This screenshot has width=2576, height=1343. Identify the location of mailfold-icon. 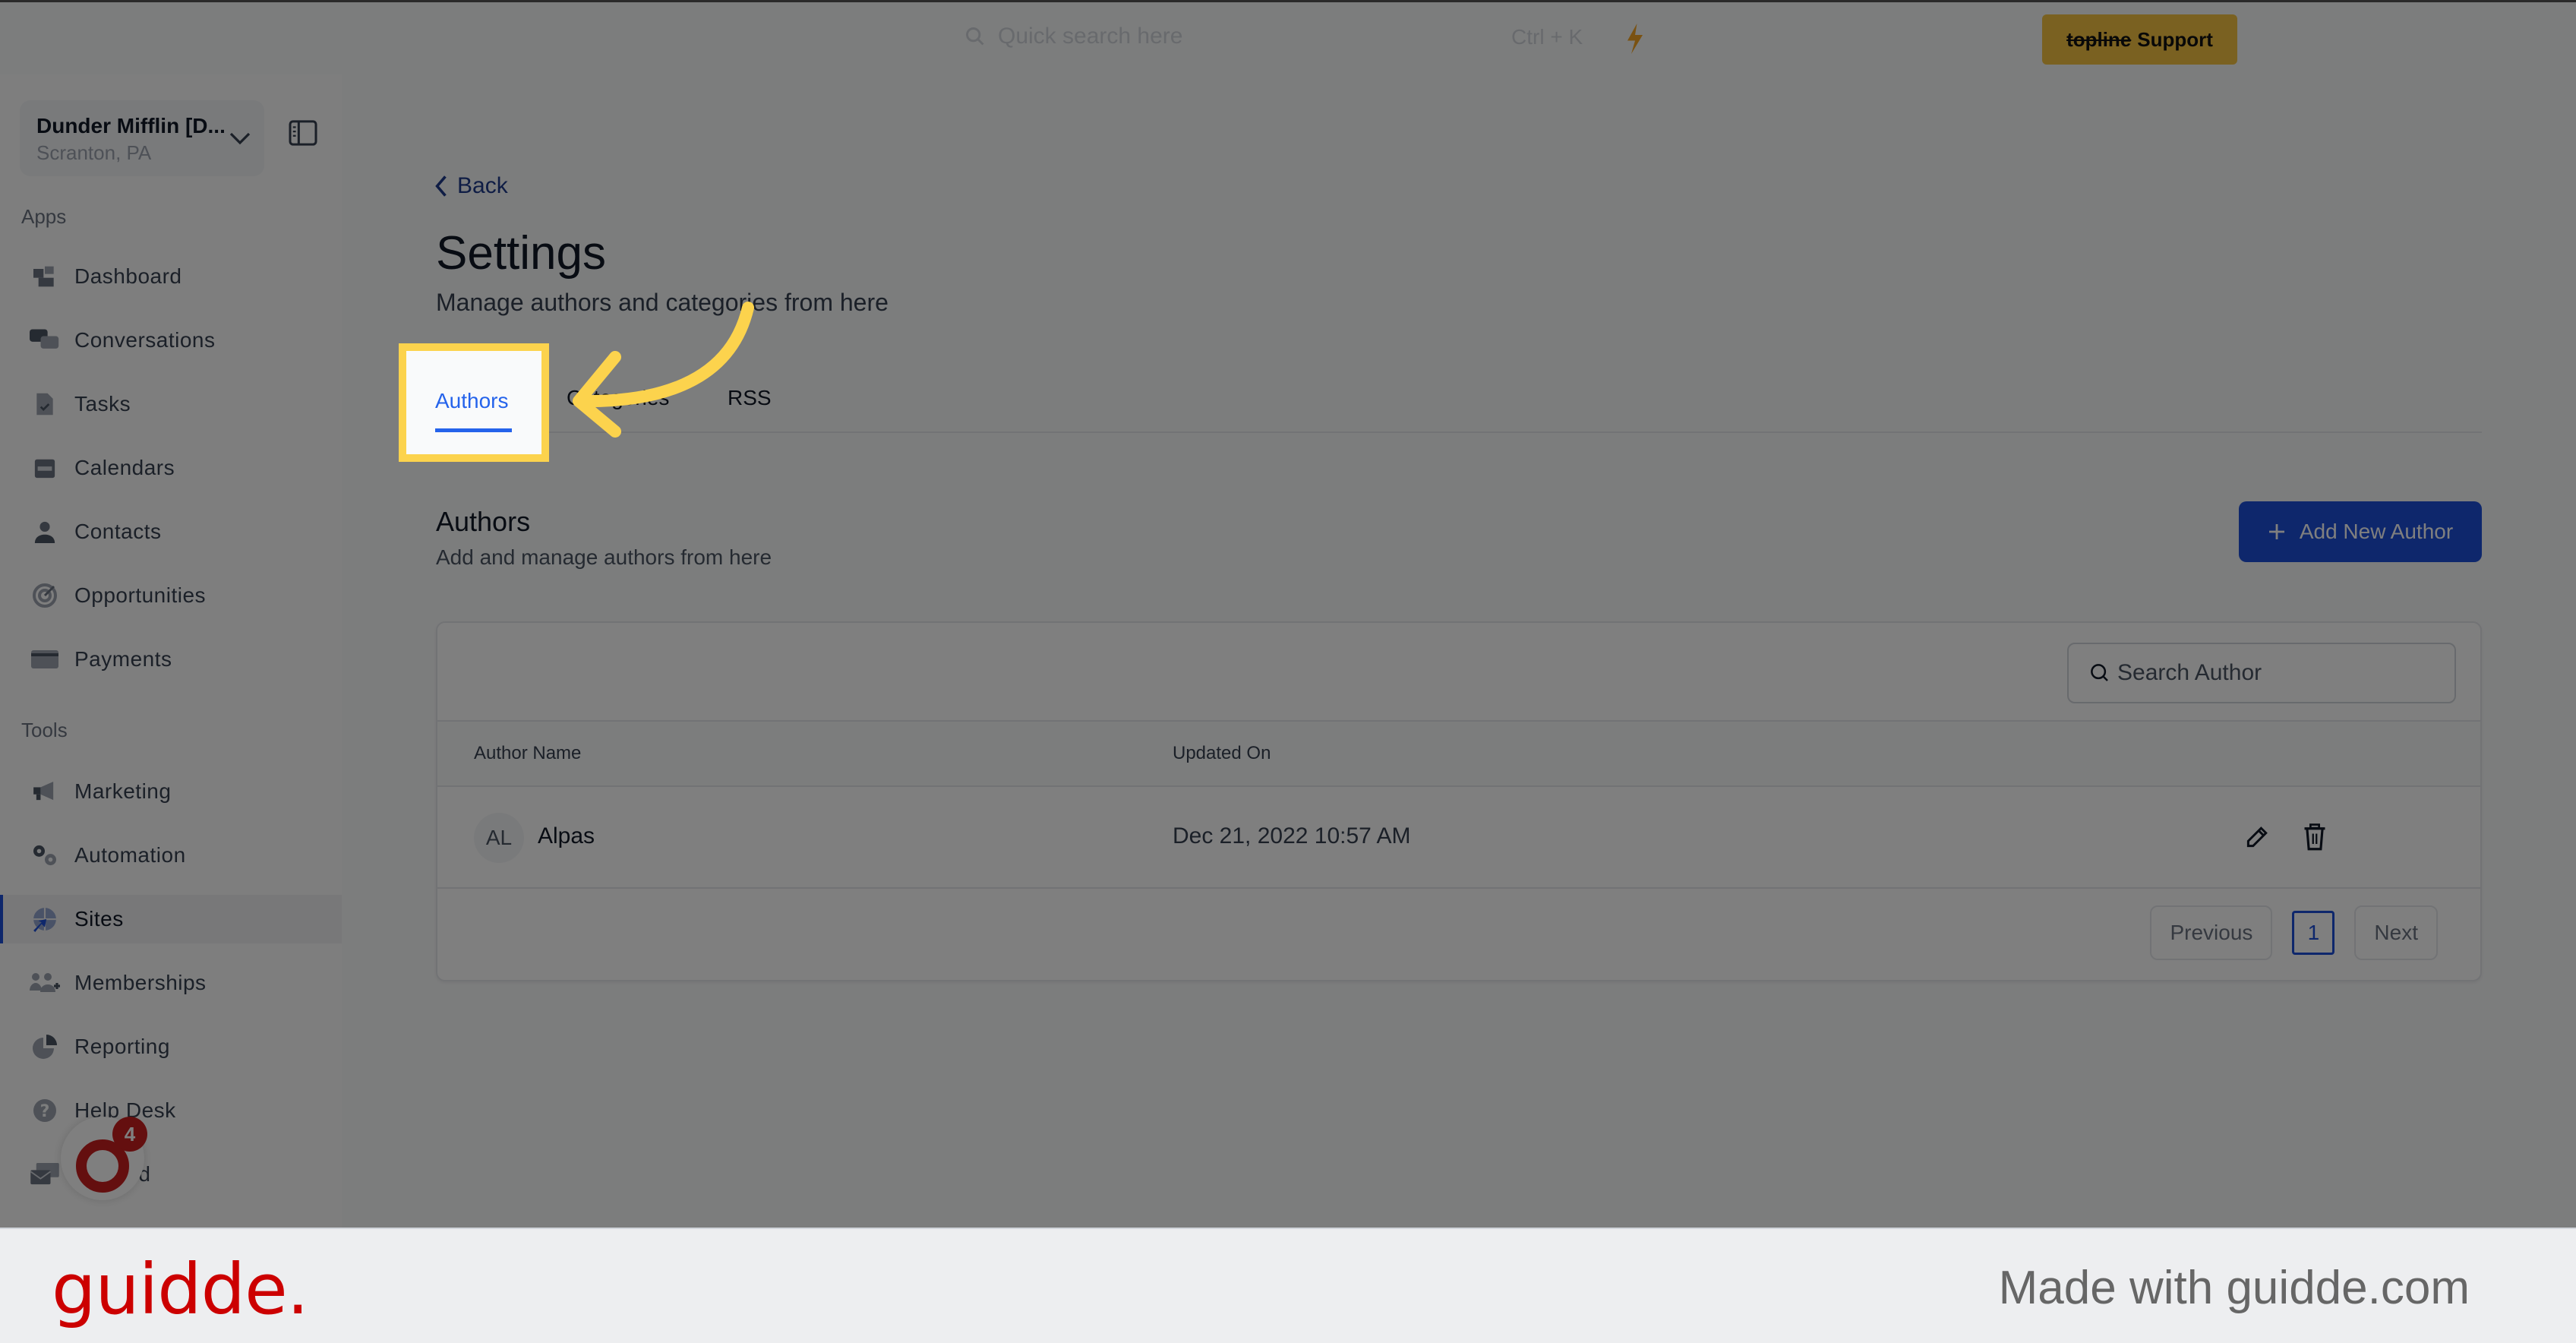
(45, 1174).